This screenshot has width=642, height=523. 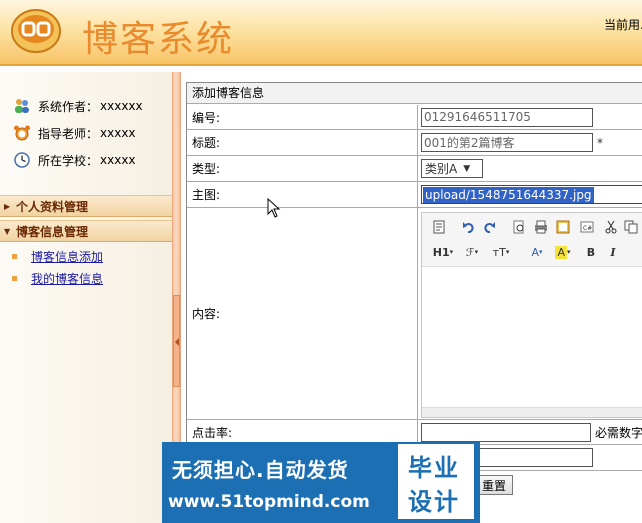 What do you see at coordinates (302, 142) in the screenshot?
I see `title-label: 标题:` at bounding box center [302, 142].